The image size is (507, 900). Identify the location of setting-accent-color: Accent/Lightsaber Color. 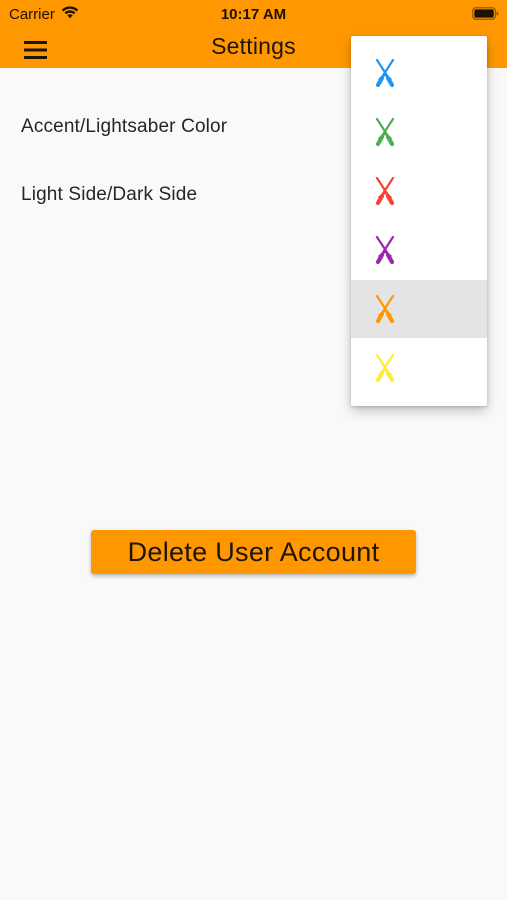
(124, 127).